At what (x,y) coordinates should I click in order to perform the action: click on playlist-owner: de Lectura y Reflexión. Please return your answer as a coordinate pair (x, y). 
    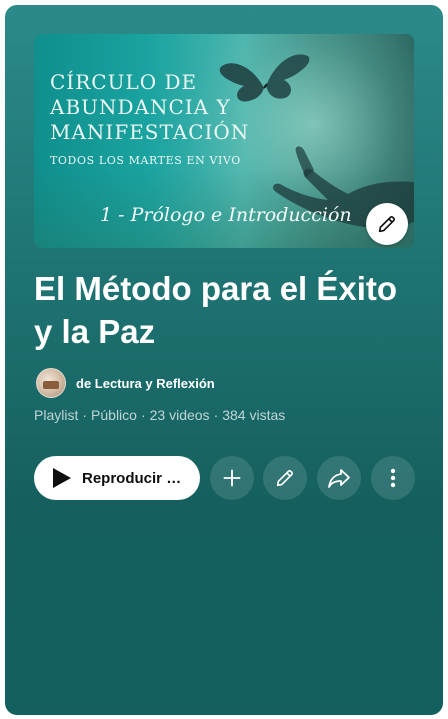
    Looking at the image, I should click on (125, 383).